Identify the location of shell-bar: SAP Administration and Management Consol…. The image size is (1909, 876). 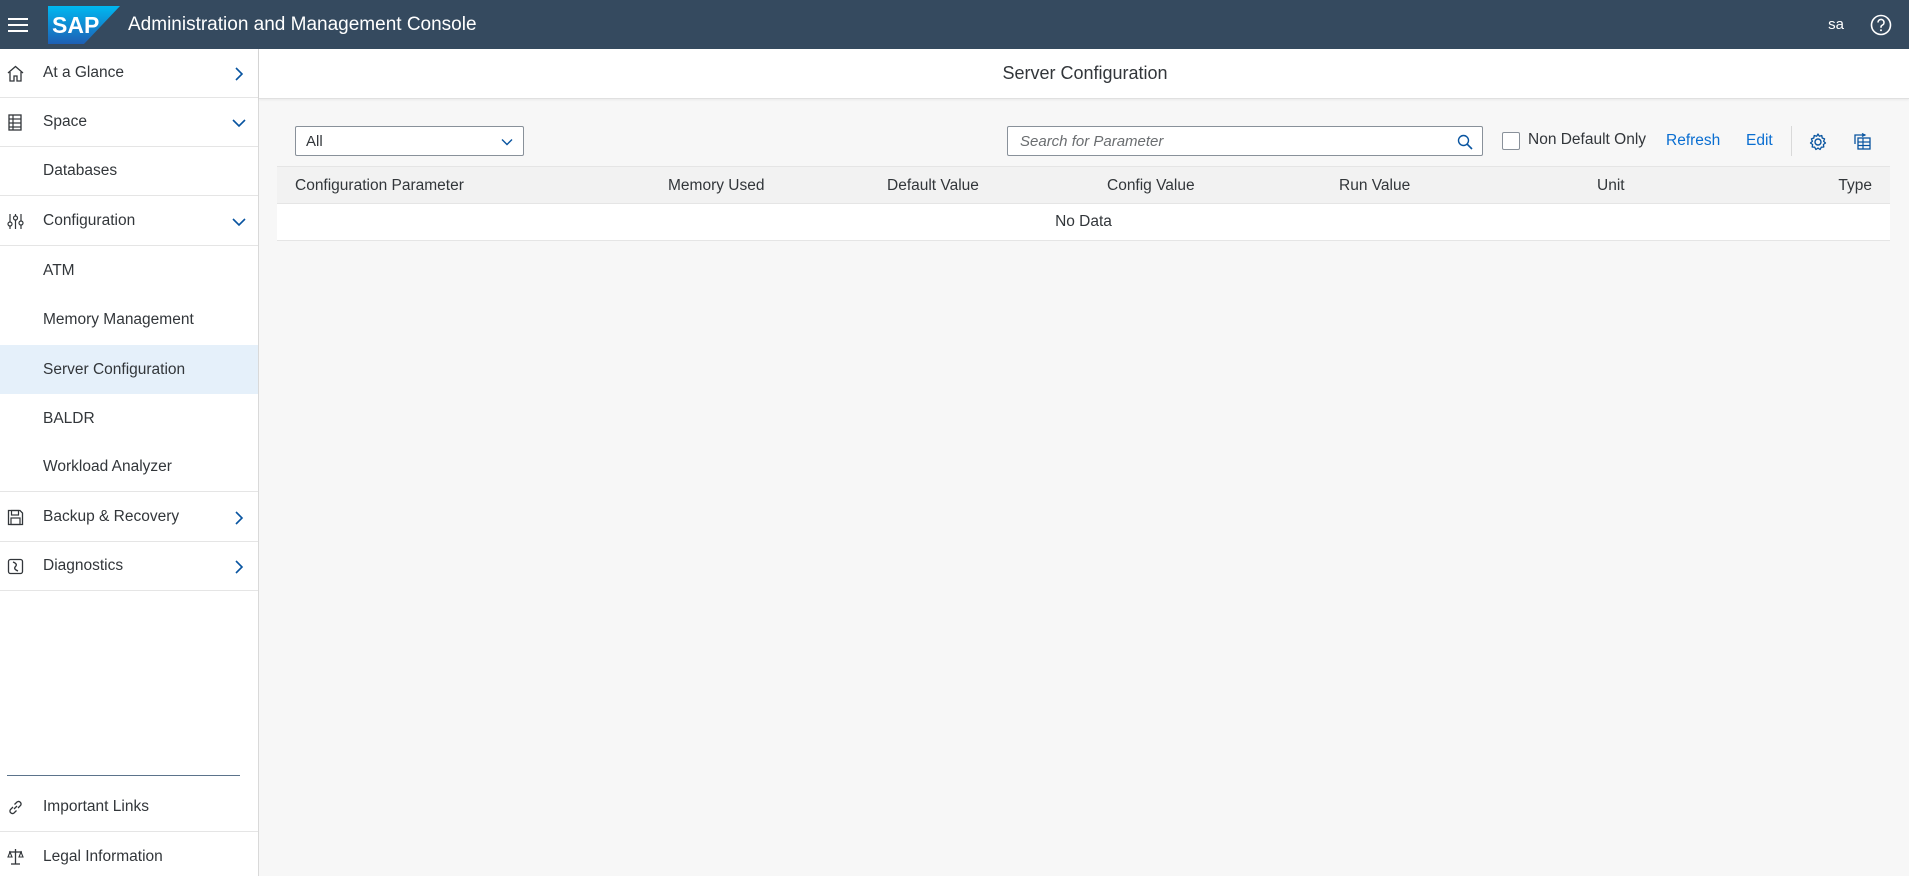
(954, 24).